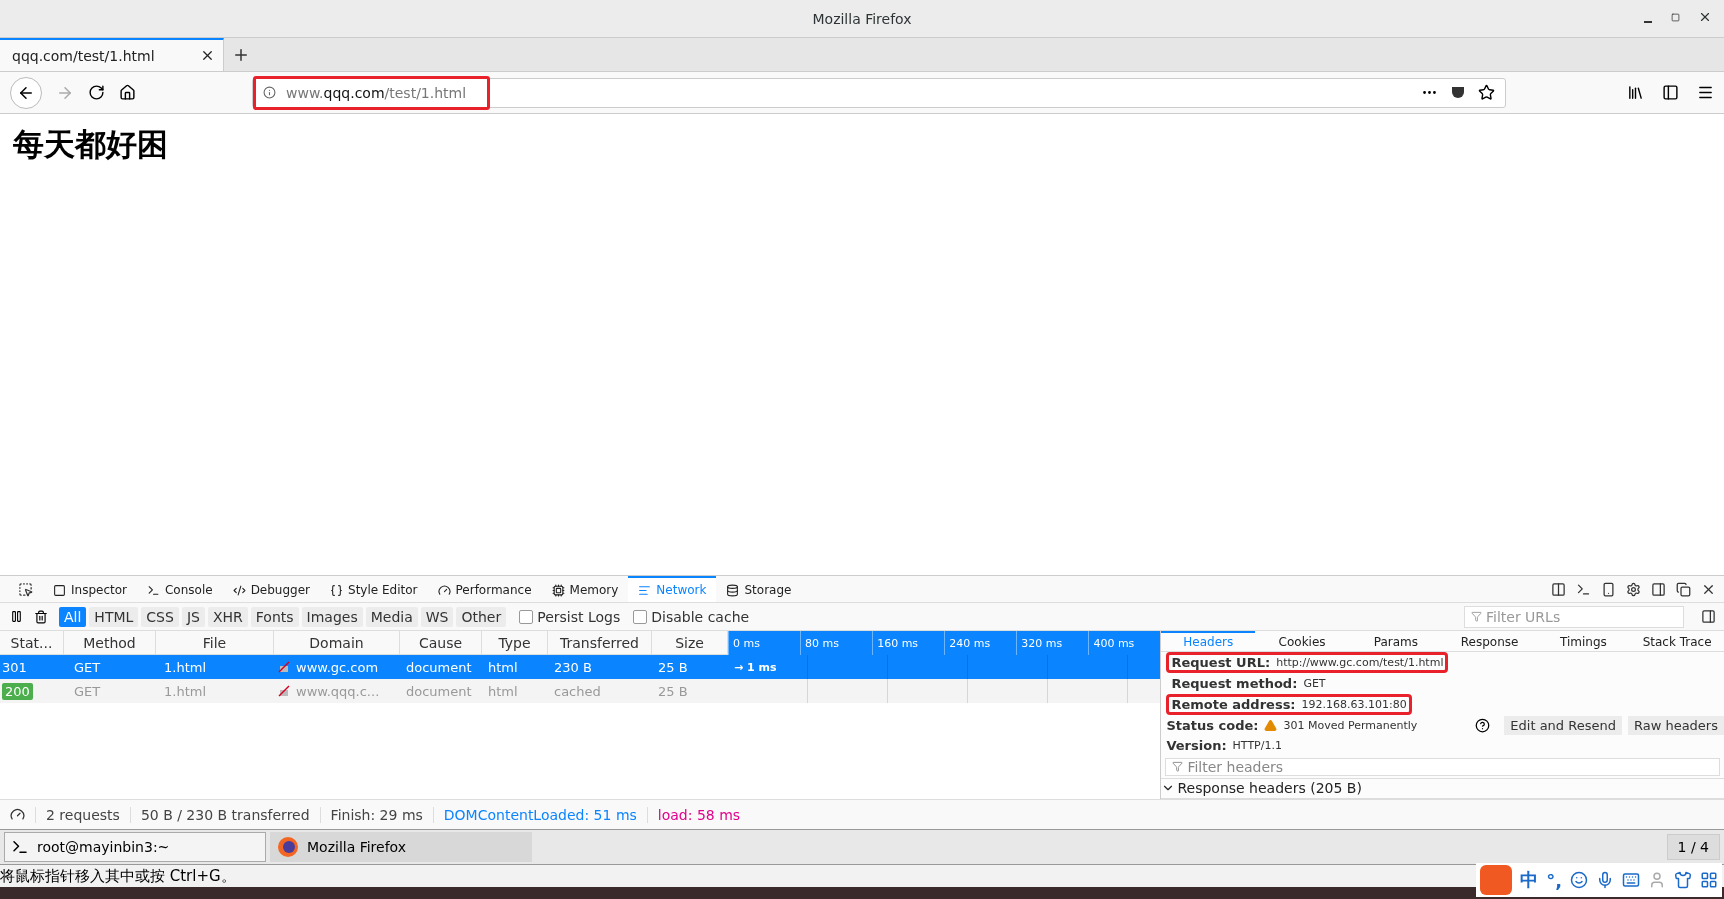 This screenshot has height=899, width=1724. I want to click on header-button: Edit and Resend, so click(1563, 726).